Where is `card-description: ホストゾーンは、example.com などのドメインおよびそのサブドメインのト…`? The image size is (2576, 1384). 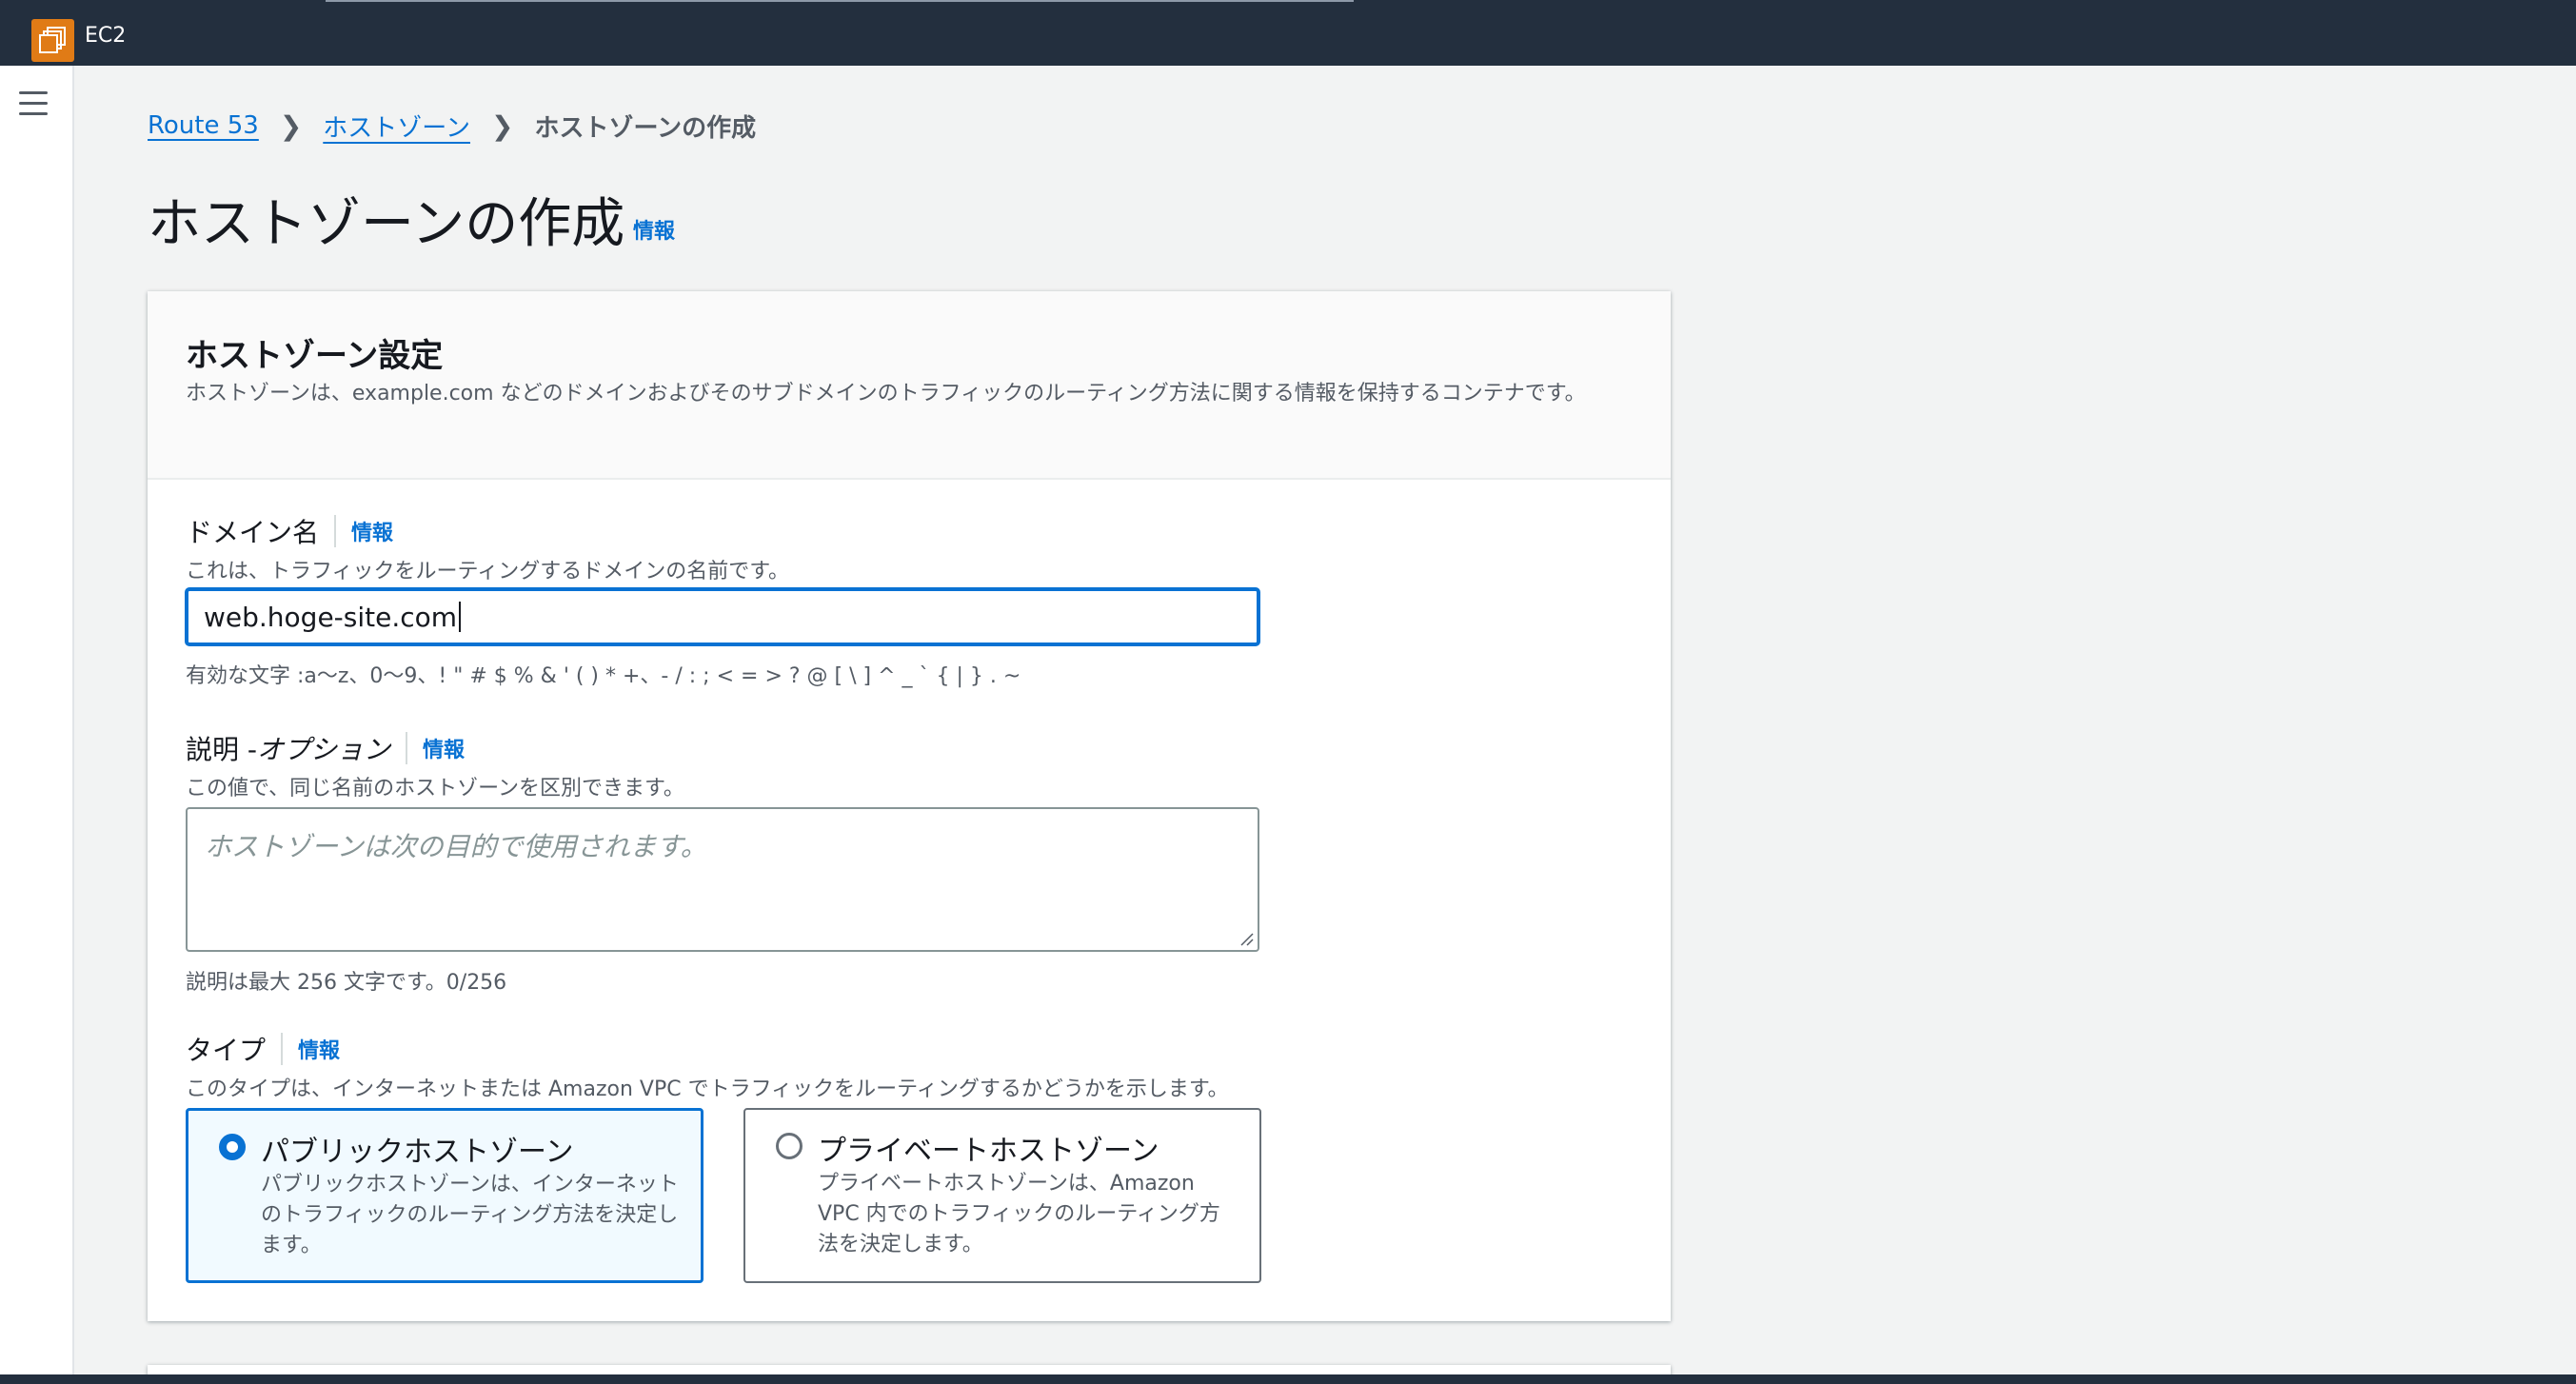
card-description: ホストゾーンは、example.com などのドメインおよびそのサブドメインのト… is located at coordinates (886, 393).